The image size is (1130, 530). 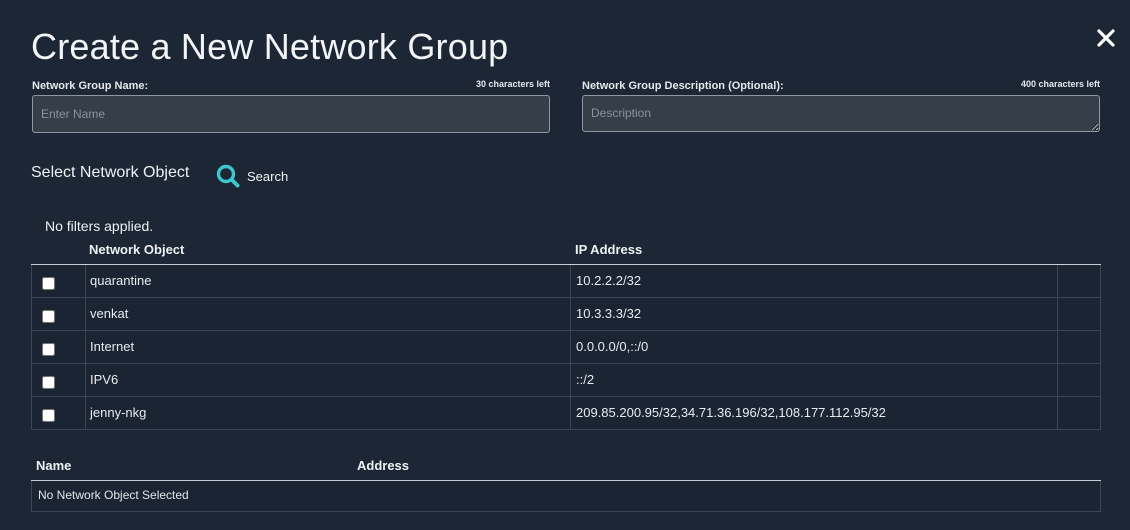 I want to click on name-chars-left: 30 characters left, so click(x=512, y=84).